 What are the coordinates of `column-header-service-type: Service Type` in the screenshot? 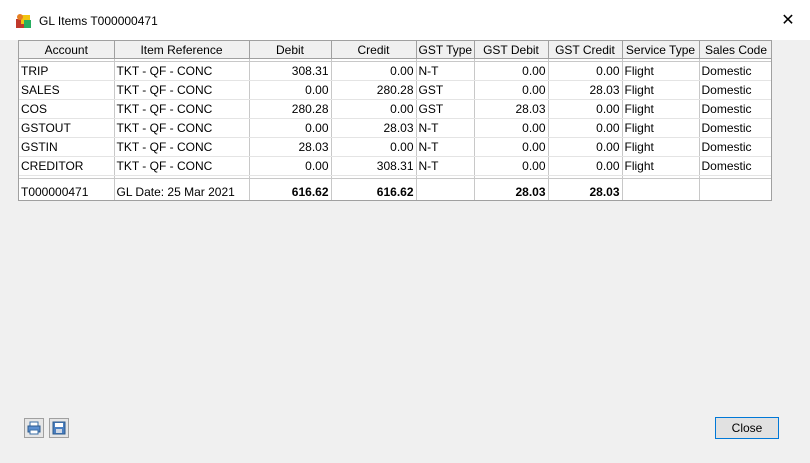 It's located at (661, 50).